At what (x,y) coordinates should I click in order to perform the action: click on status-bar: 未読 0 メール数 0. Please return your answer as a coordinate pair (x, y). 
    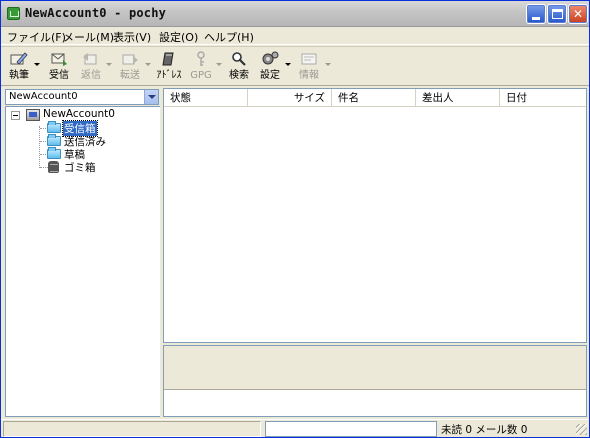
    Looking at the image, I should click on (295, 428).